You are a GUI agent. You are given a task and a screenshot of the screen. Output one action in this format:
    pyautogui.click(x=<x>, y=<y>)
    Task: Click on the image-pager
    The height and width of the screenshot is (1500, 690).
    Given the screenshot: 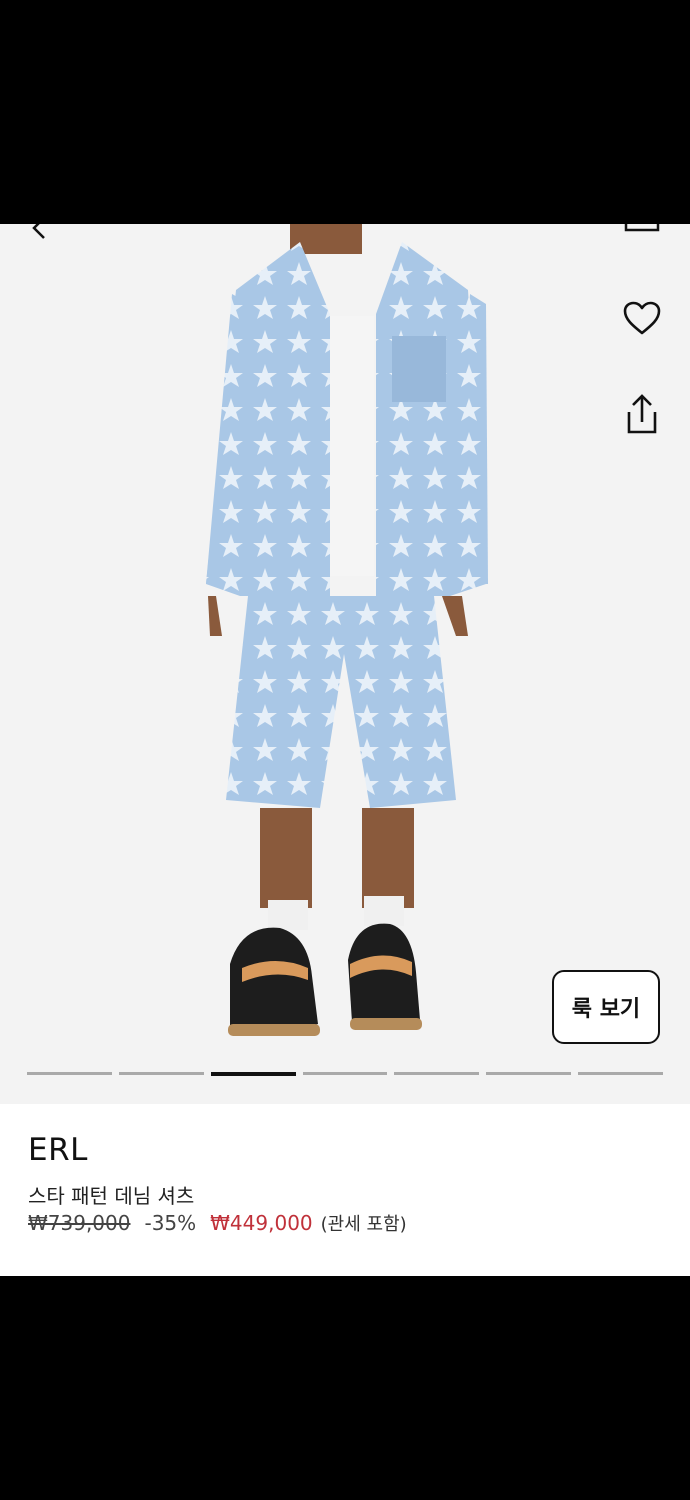 What is the action you would take?
    pyautogui.click(x=345, y=1074)
    